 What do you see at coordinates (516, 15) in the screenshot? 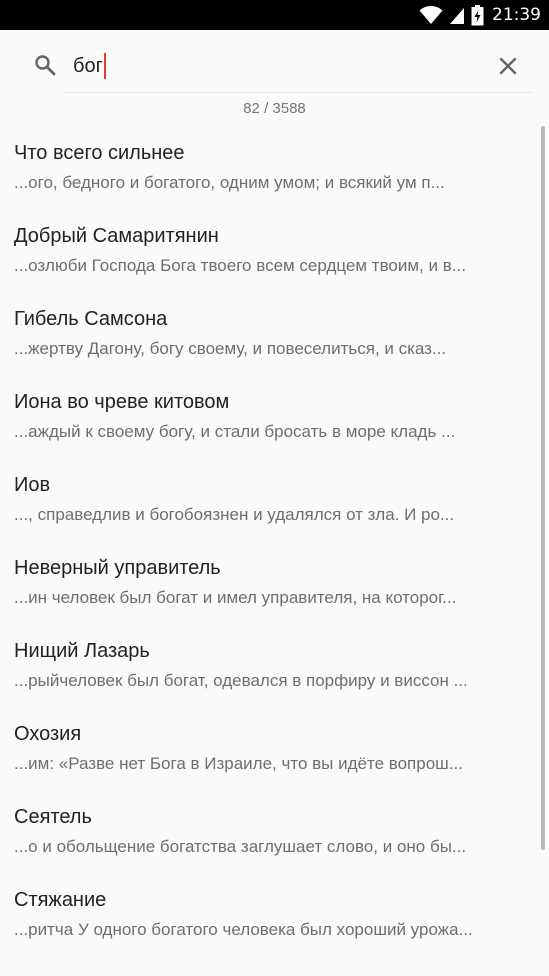
I see `status-time: 21:39` at bounding box center [516, 15].